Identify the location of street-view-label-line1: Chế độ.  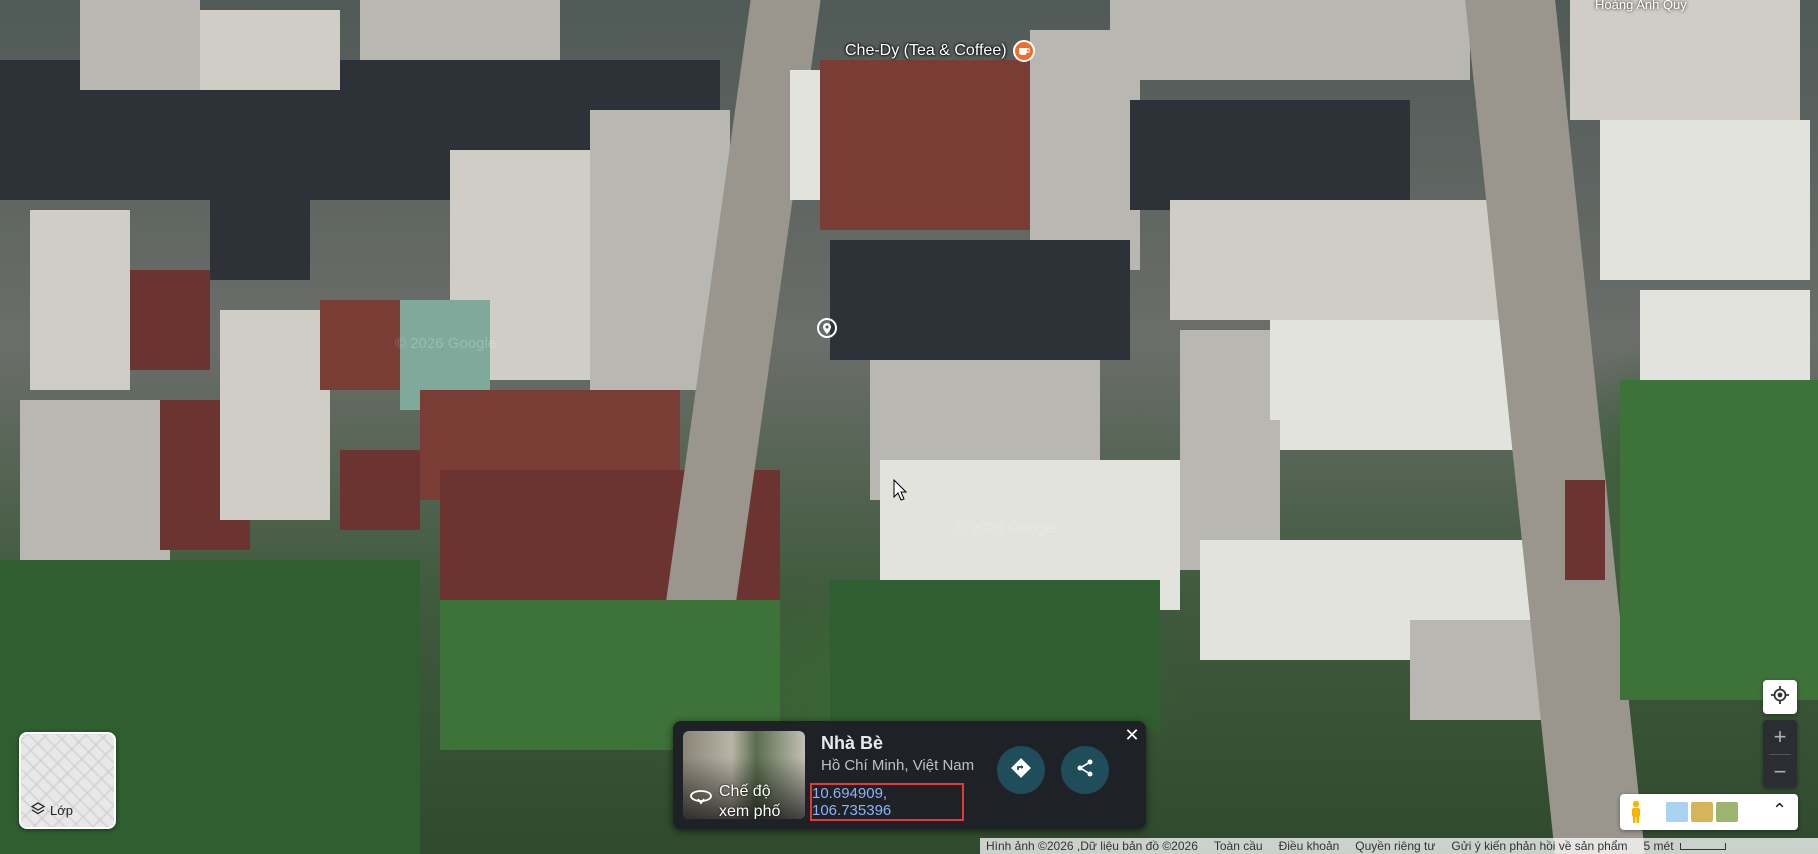
(745, 791).